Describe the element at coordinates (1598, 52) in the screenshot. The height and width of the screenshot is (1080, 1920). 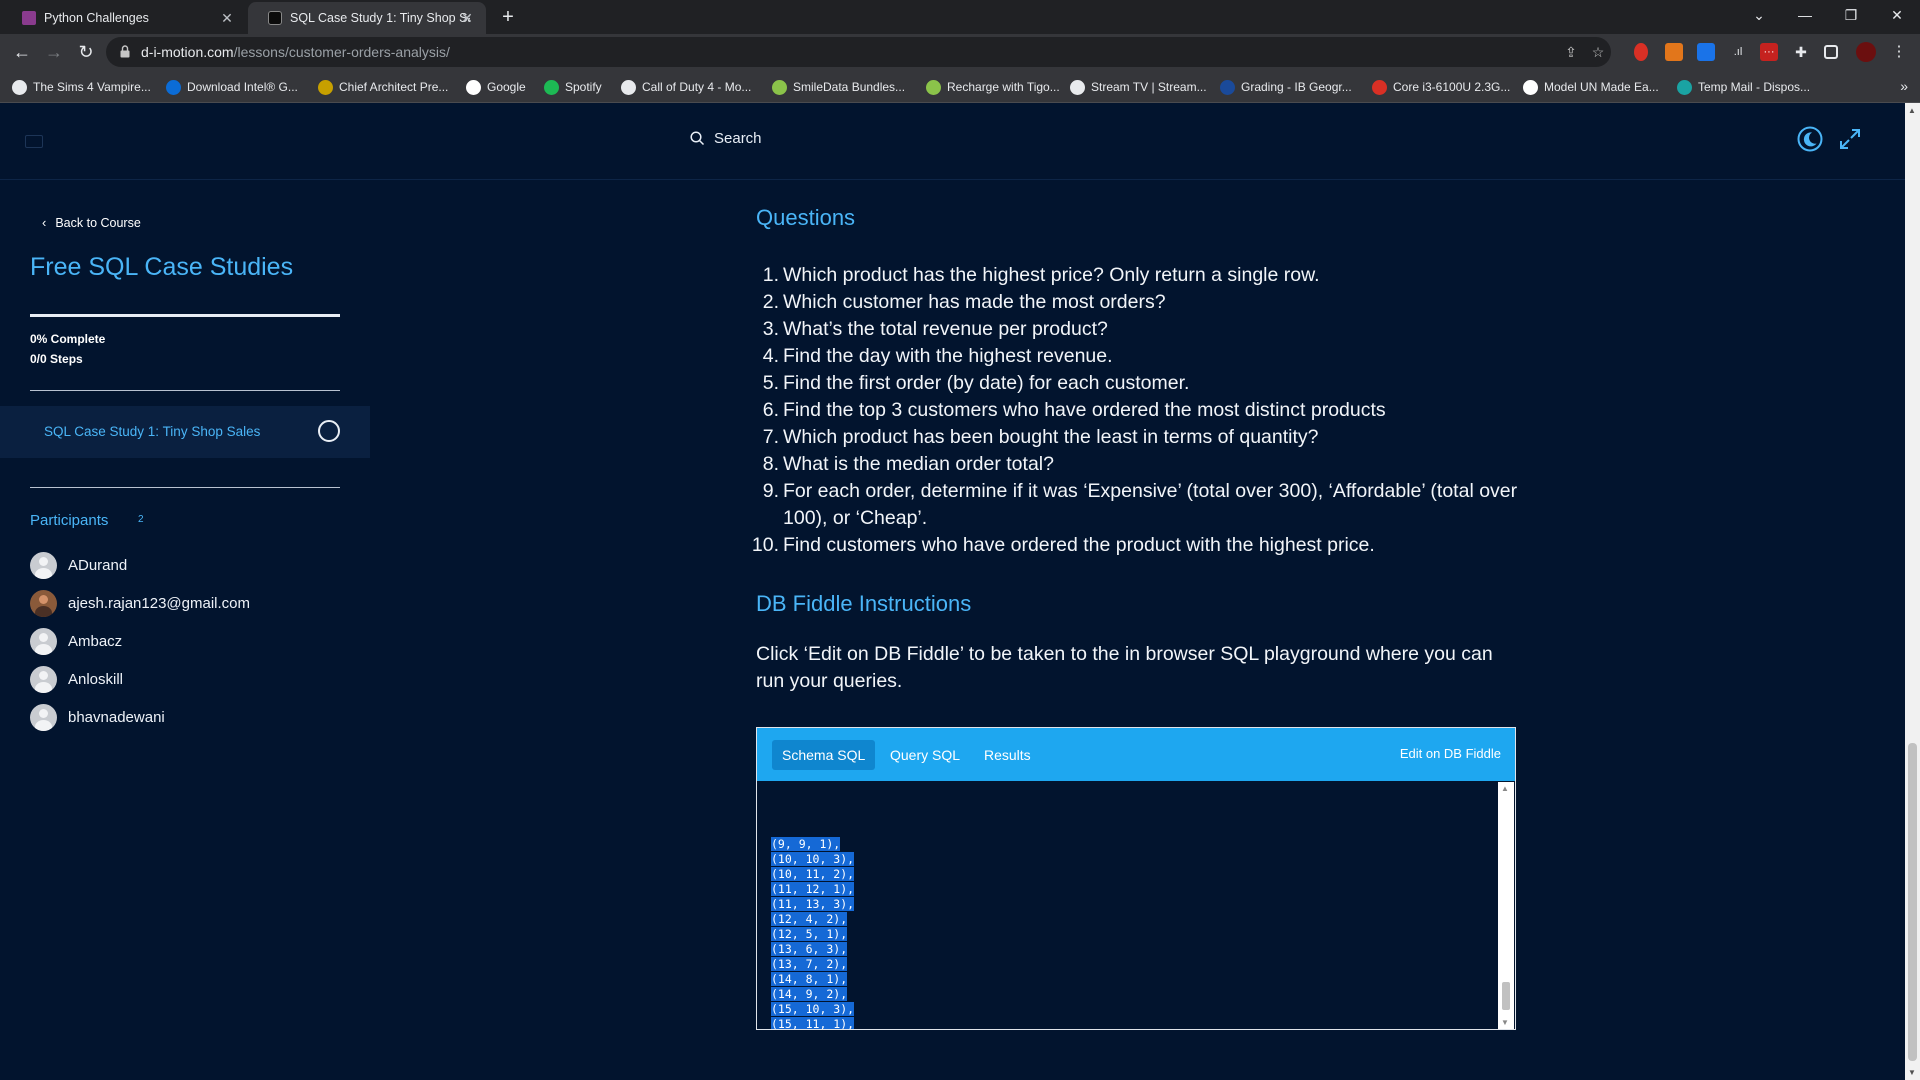
I see `bookmark-star-icon: ☆` at that location.